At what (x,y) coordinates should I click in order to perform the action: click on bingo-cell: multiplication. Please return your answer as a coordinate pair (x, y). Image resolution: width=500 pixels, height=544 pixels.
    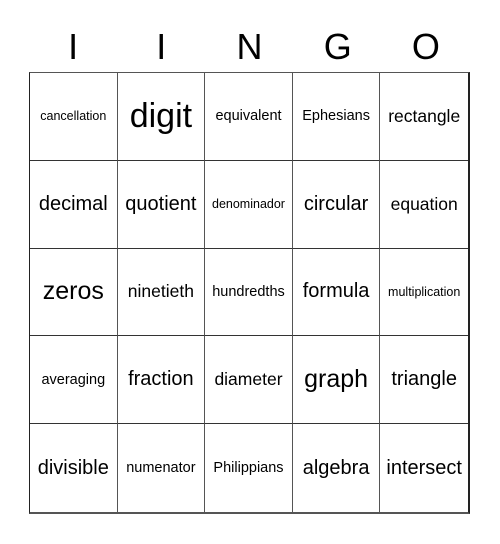
    Looking at the image, I should click on (424, 293).